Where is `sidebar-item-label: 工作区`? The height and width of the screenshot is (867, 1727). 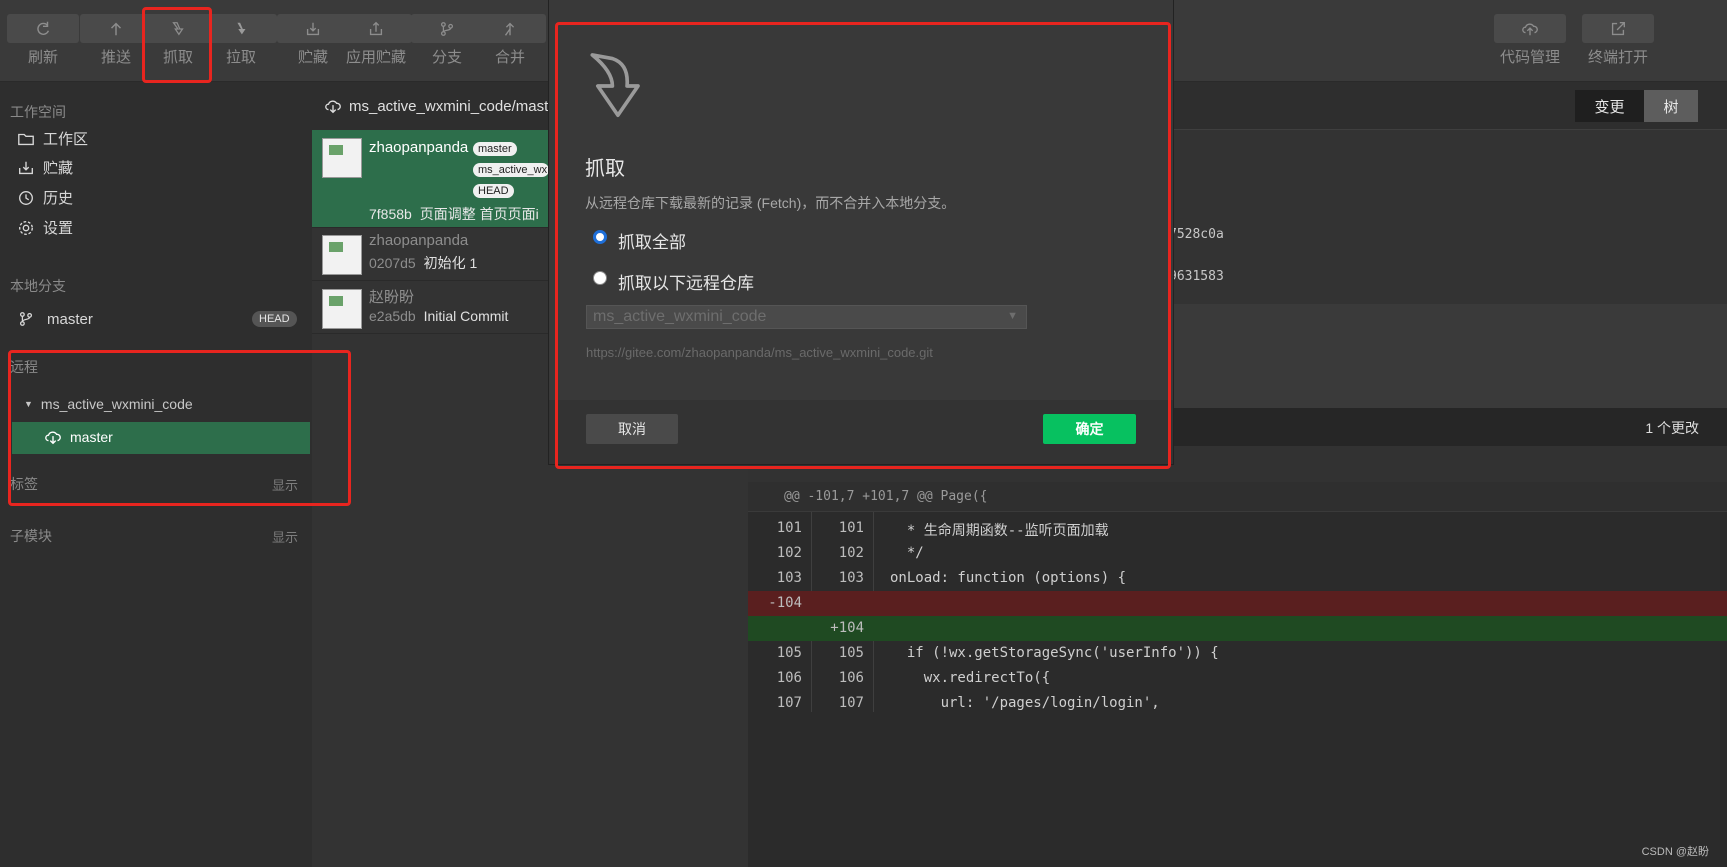
sidebar-item-label: 工作区 is located at coordinates (66, 139).